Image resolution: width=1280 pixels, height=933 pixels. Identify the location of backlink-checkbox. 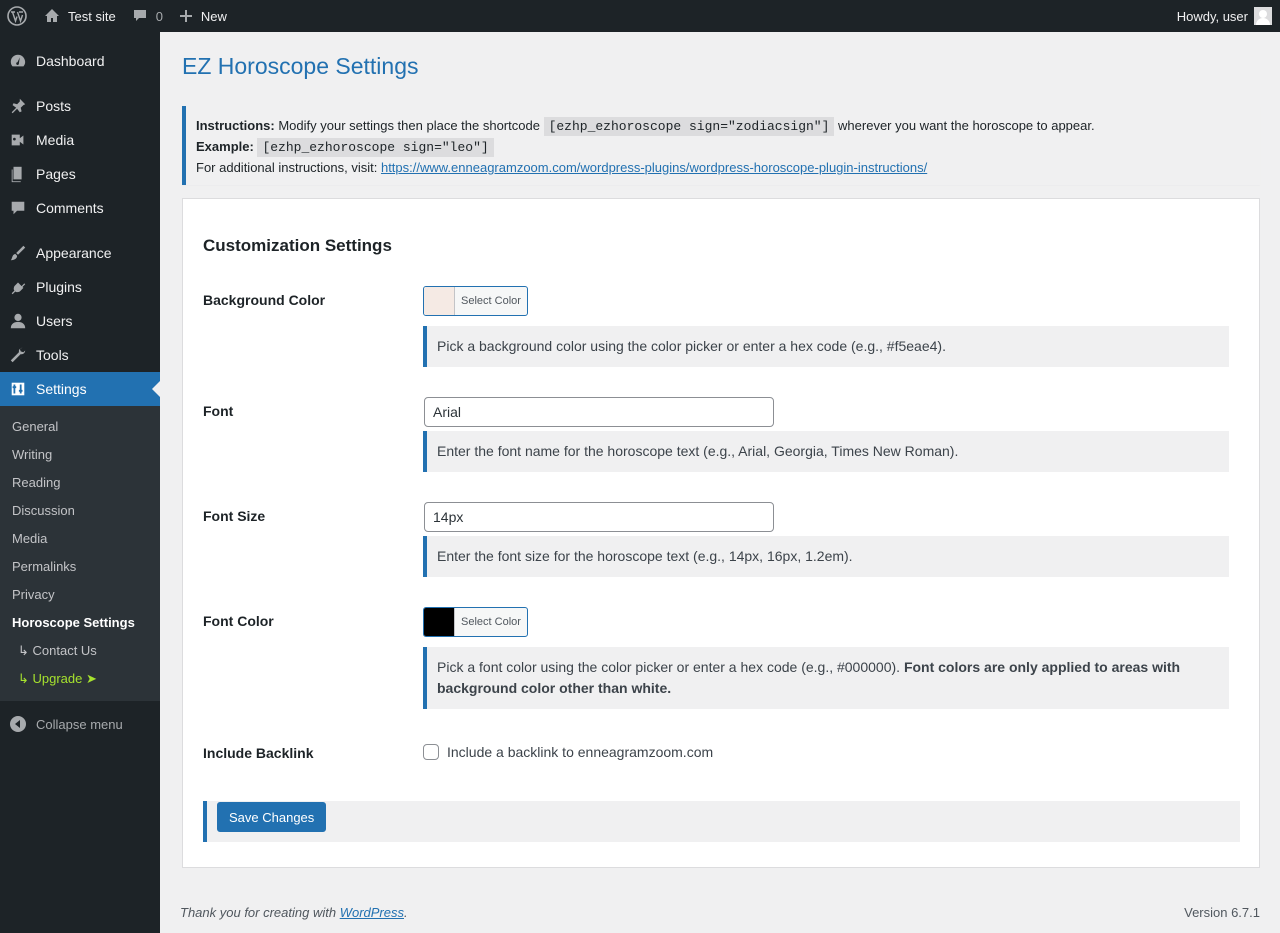
(431, 752).